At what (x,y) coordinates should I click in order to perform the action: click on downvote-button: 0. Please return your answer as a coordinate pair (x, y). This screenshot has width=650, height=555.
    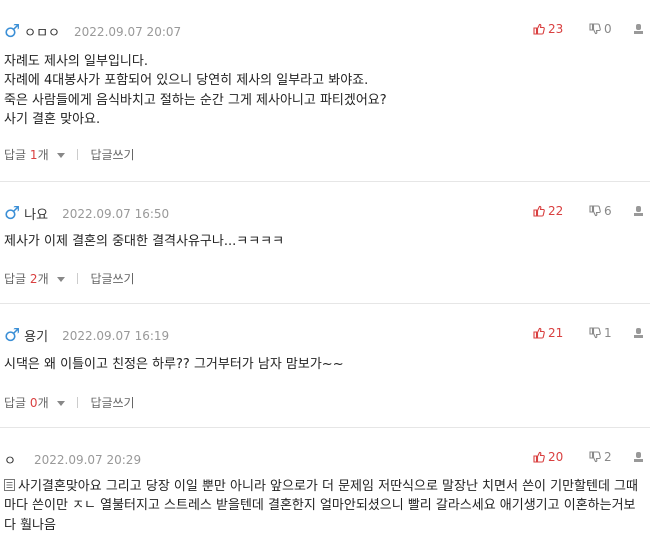
    Looking at the image, I should click on (604, 29).